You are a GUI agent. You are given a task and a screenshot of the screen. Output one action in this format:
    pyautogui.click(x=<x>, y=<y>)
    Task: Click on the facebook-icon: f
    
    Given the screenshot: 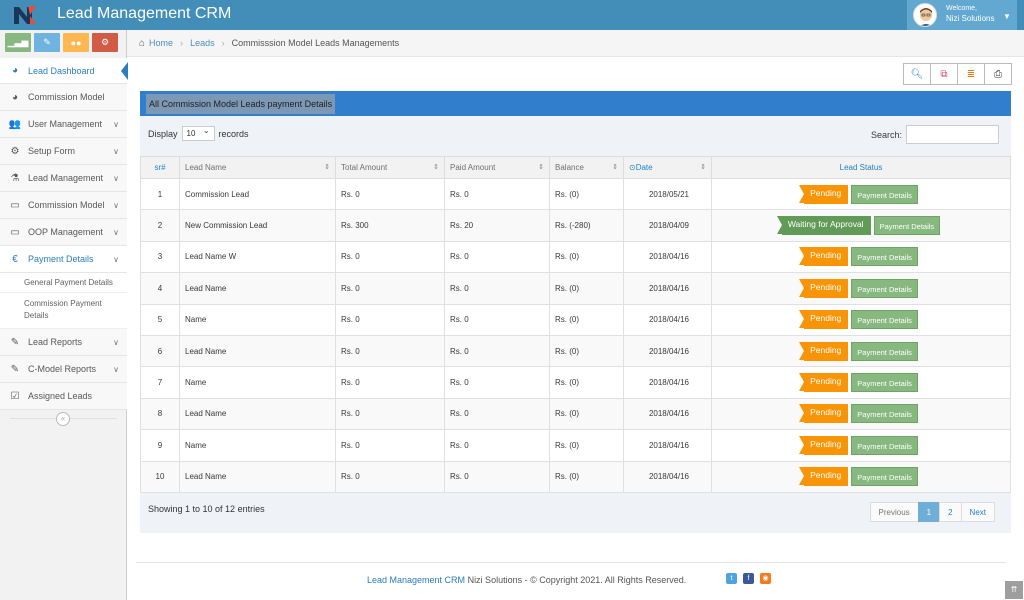 What is the action you would take?
    pyautogui.click(x=748, y=578)
    